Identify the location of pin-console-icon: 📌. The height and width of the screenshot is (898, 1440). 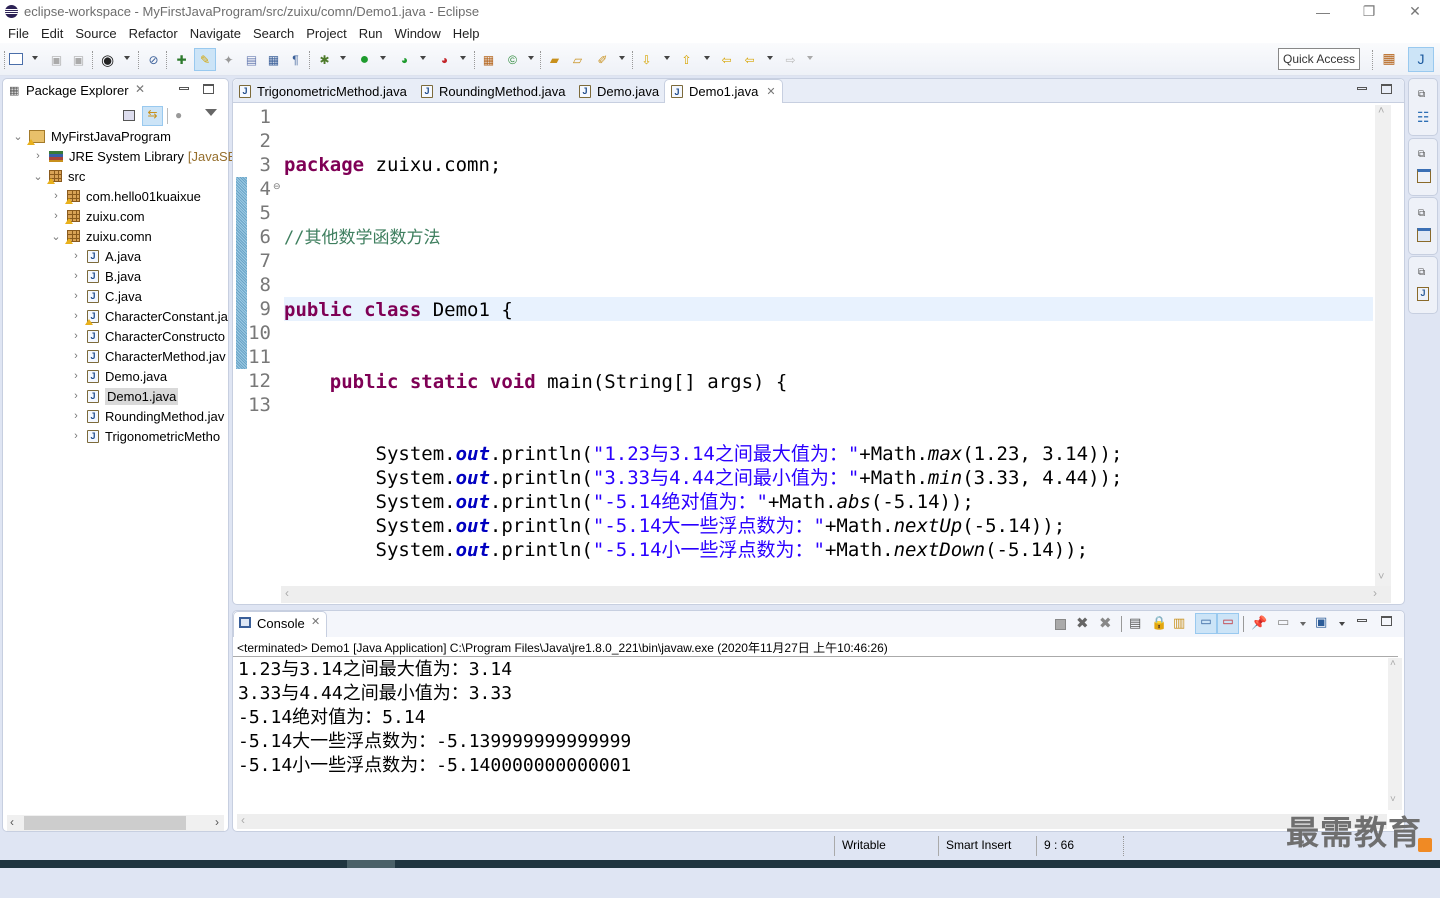
(1259, 623).